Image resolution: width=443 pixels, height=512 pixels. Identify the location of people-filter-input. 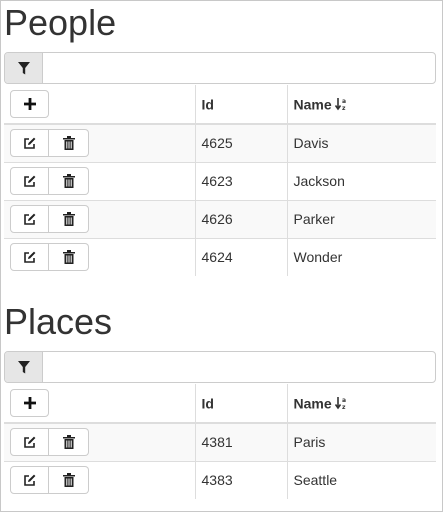
(239, 69).